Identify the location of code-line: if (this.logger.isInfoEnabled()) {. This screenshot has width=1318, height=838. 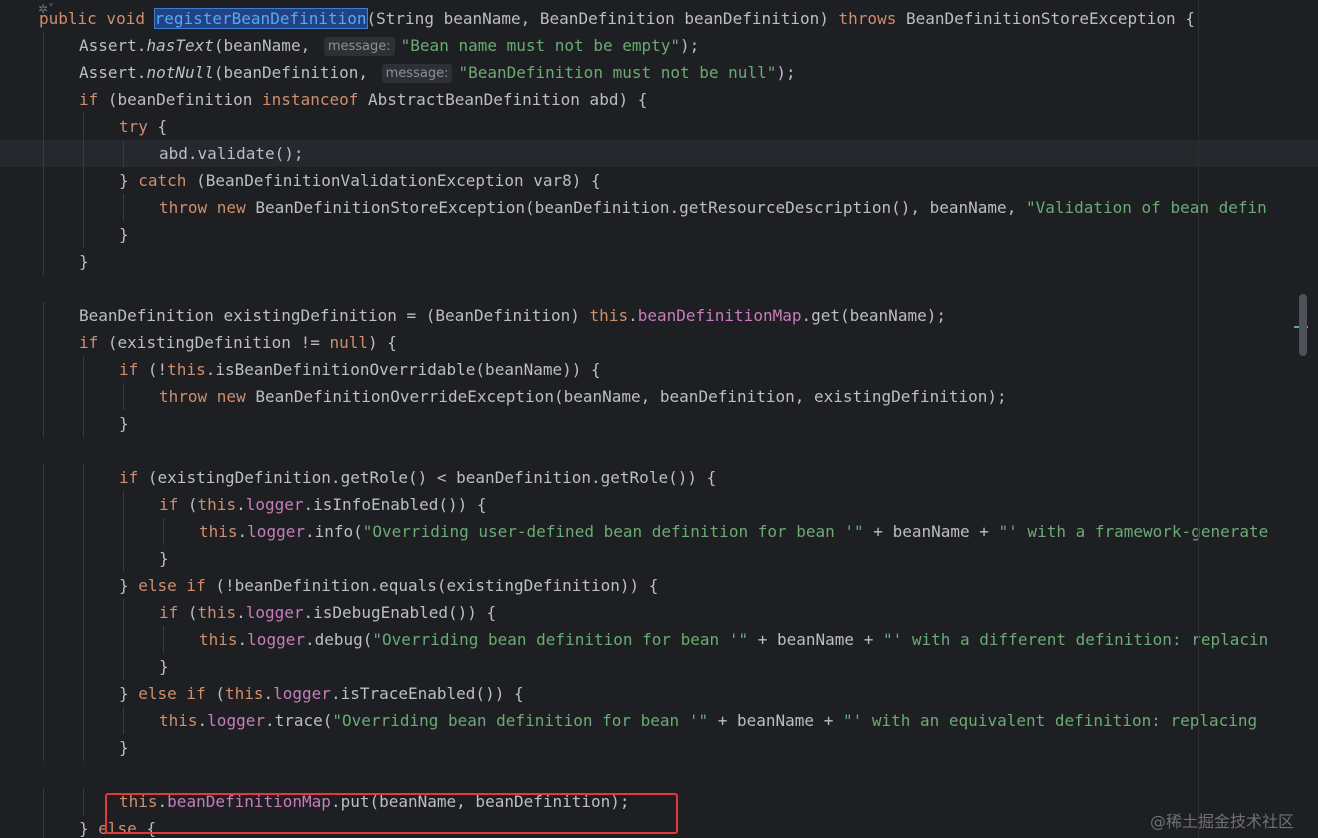
(659, 504).